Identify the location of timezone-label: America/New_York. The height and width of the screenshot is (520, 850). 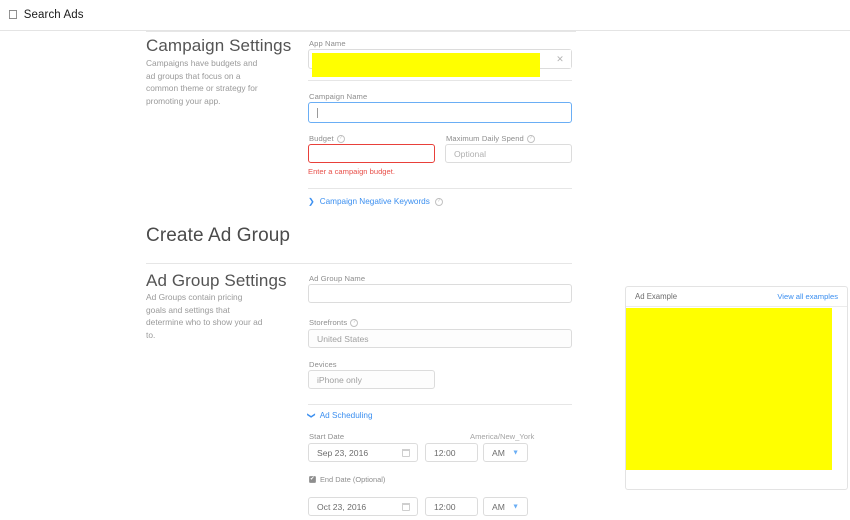
(502, 436).